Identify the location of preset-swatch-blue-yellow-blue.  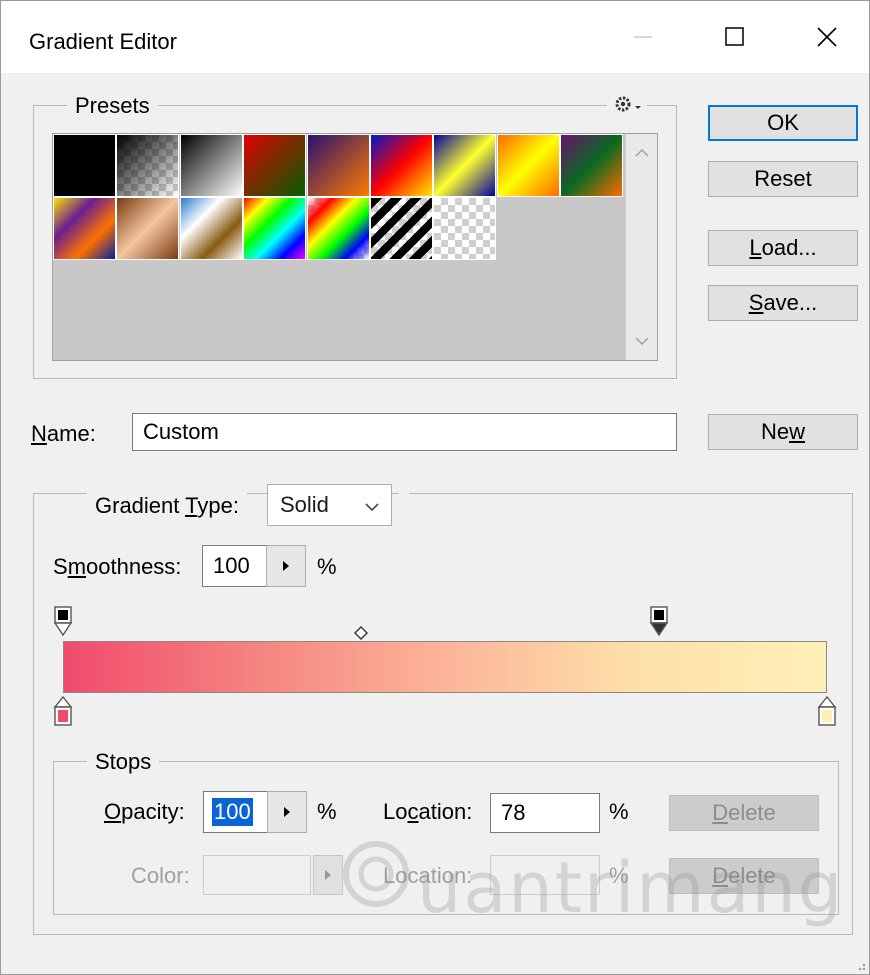
(465, 165).